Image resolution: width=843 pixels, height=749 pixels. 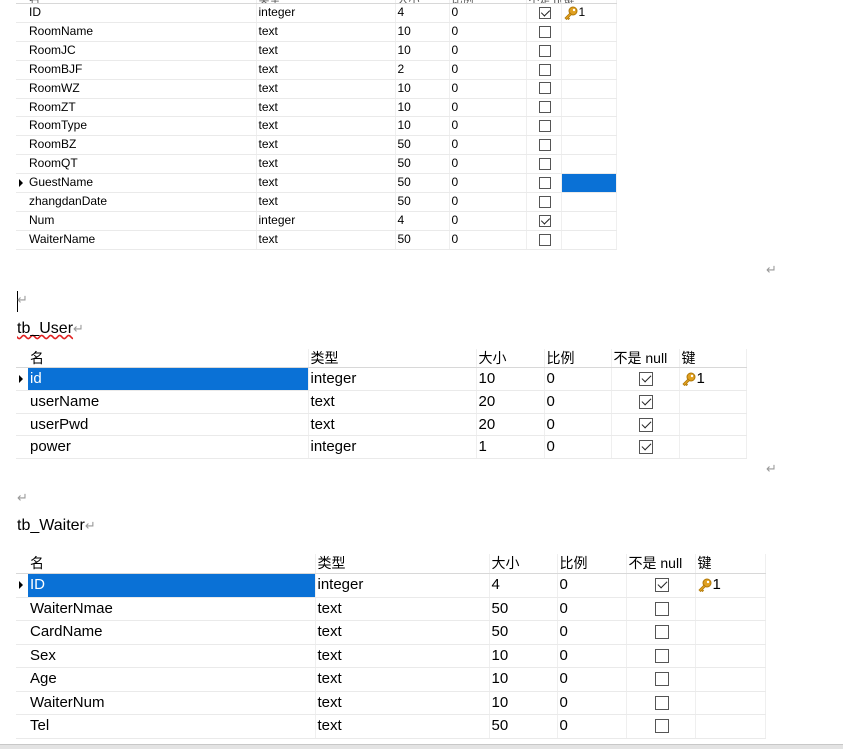 What do you see at coordinates (168, 425) in the screenshot?
I see `cell-name: userPwd` at bounding box center [168, 425].